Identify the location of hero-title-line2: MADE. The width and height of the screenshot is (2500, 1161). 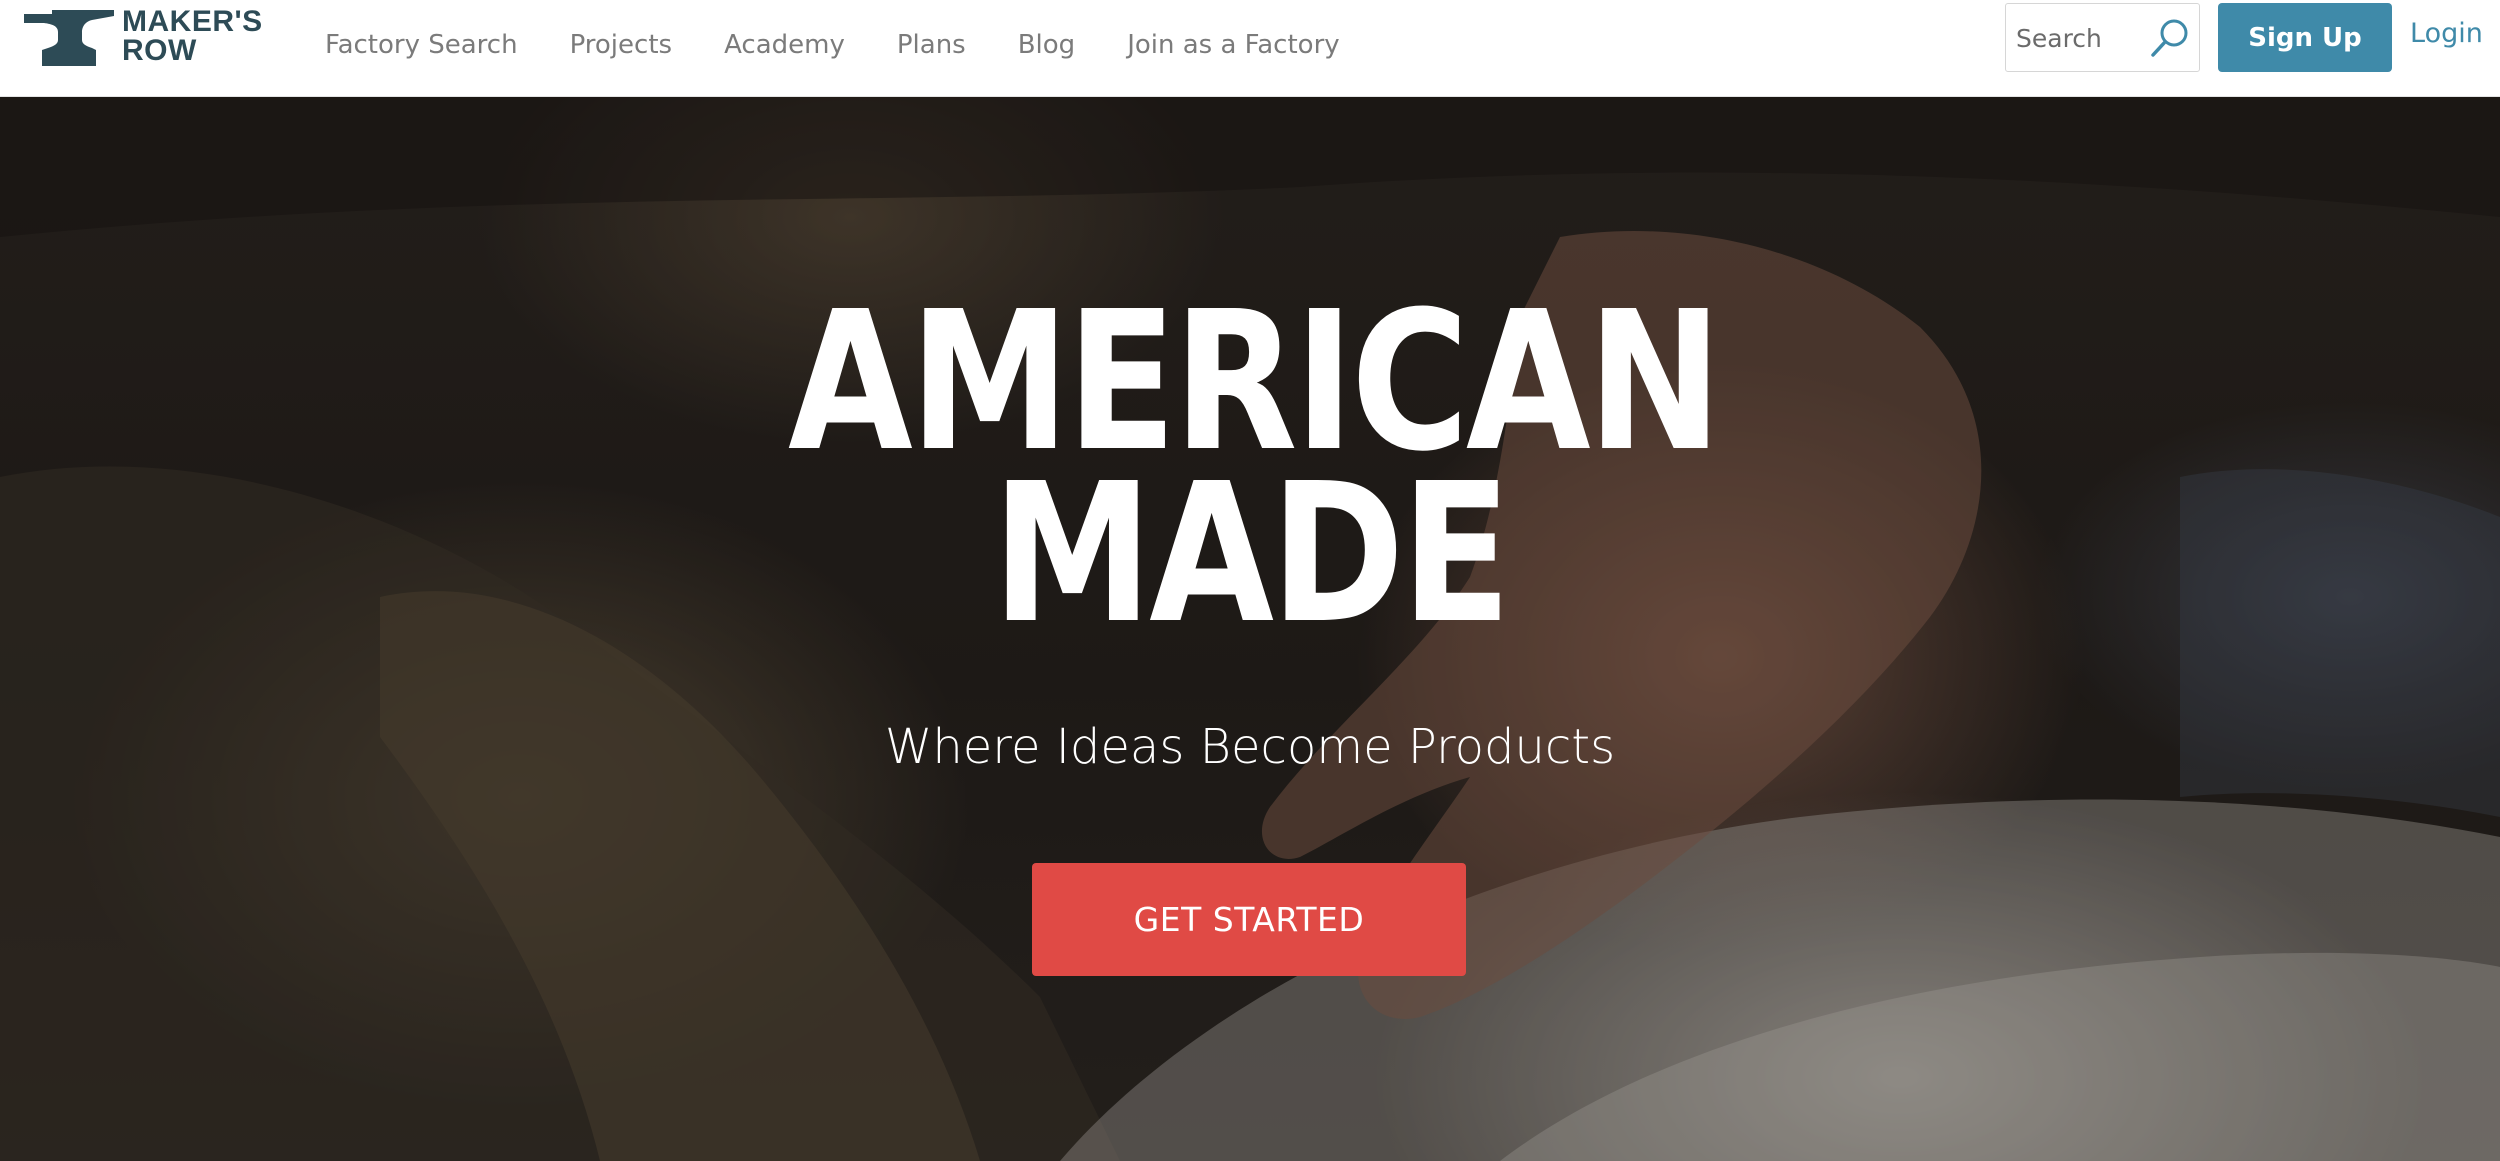
(1251, 554).